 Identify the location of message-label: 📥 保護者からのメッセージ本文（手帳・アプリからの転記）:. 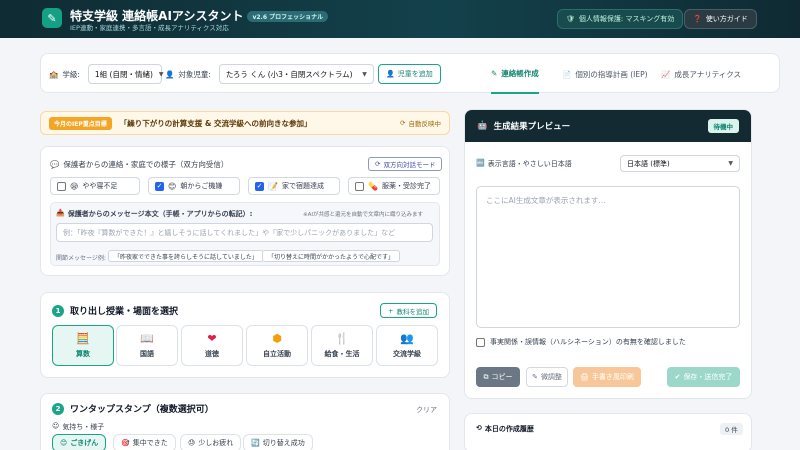
(154, 214).